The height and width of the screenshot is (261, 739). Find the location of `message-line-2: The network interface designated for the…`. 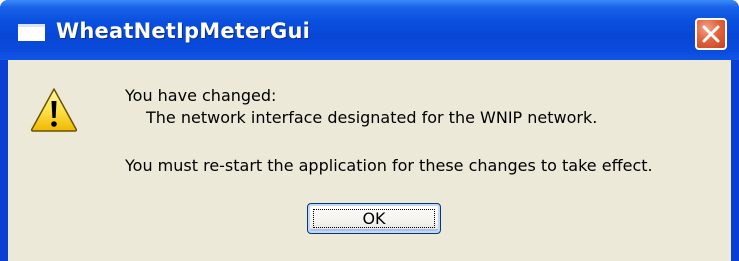

message-line-2: The network interface designated for the… is located at coordinates (372, 117).